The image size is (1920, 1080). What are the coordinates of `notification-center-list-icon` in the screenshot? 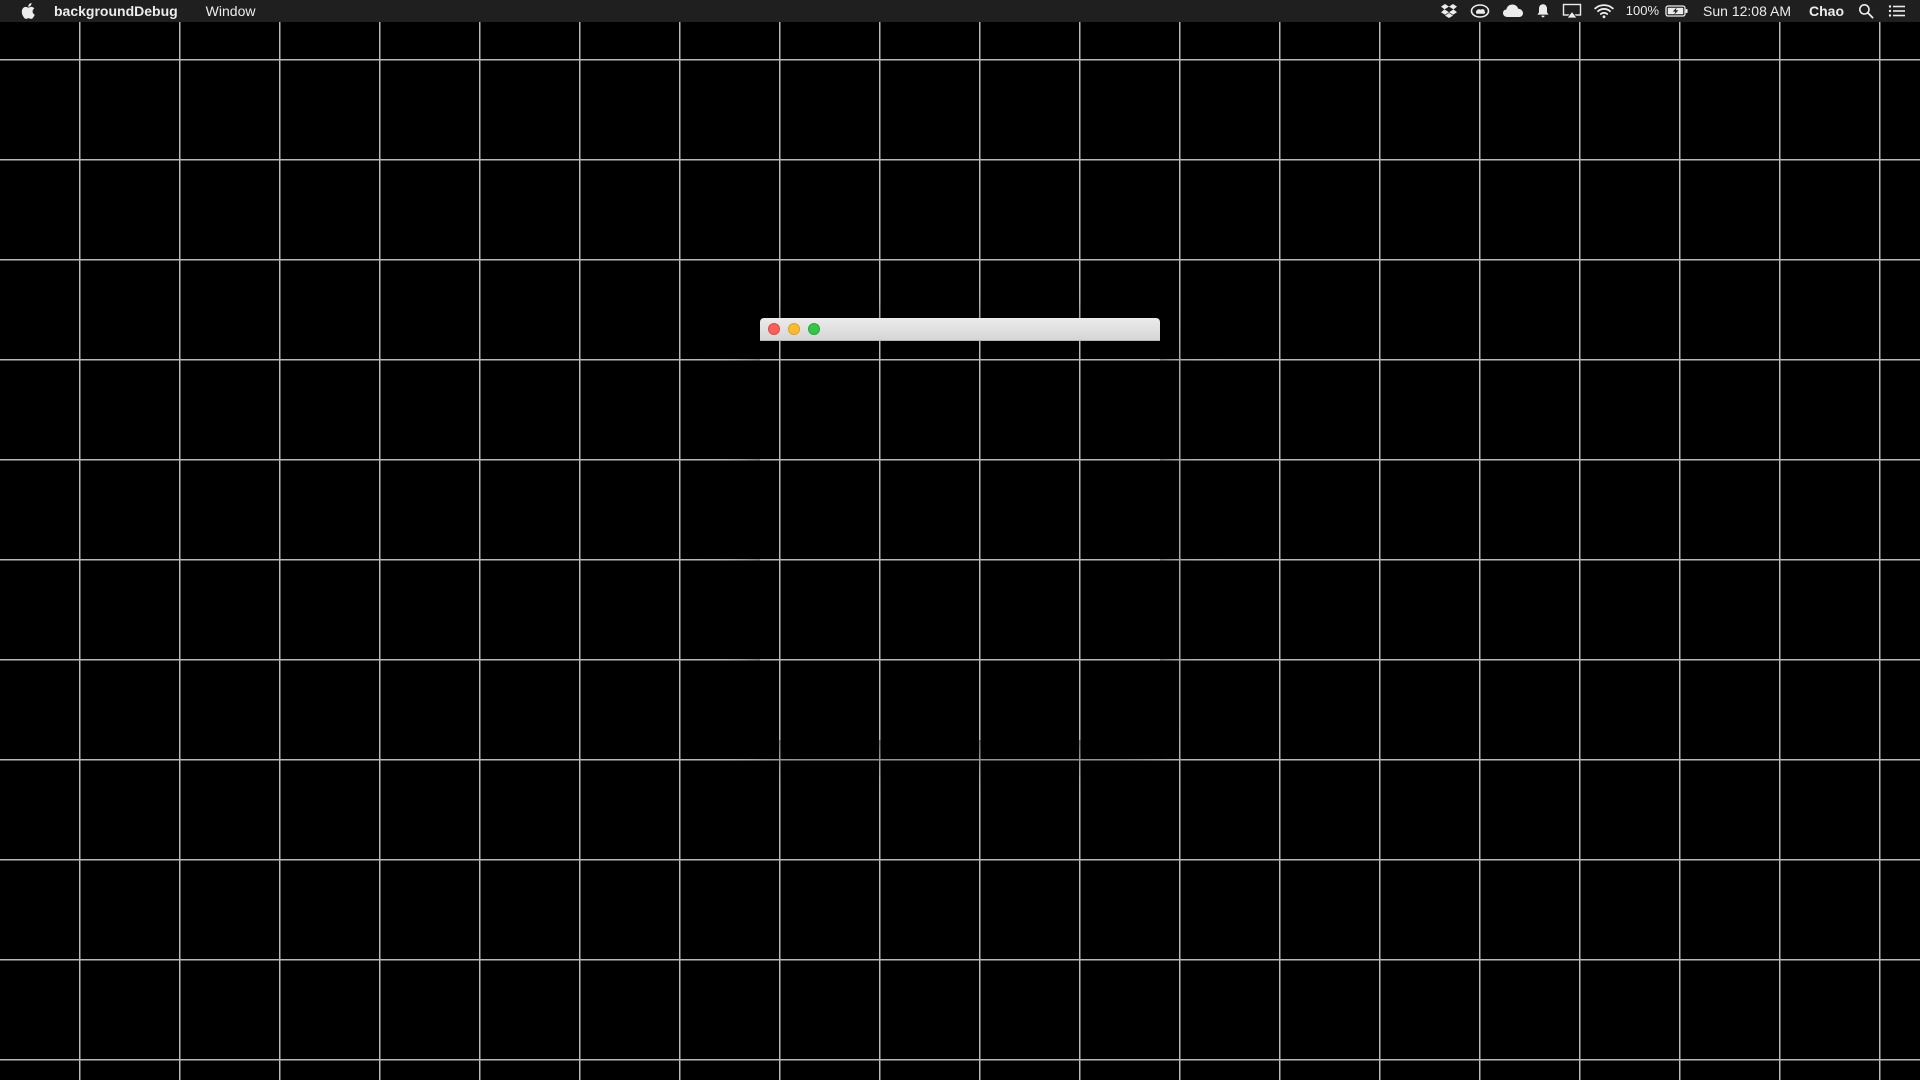 It's located at (1897, 11).